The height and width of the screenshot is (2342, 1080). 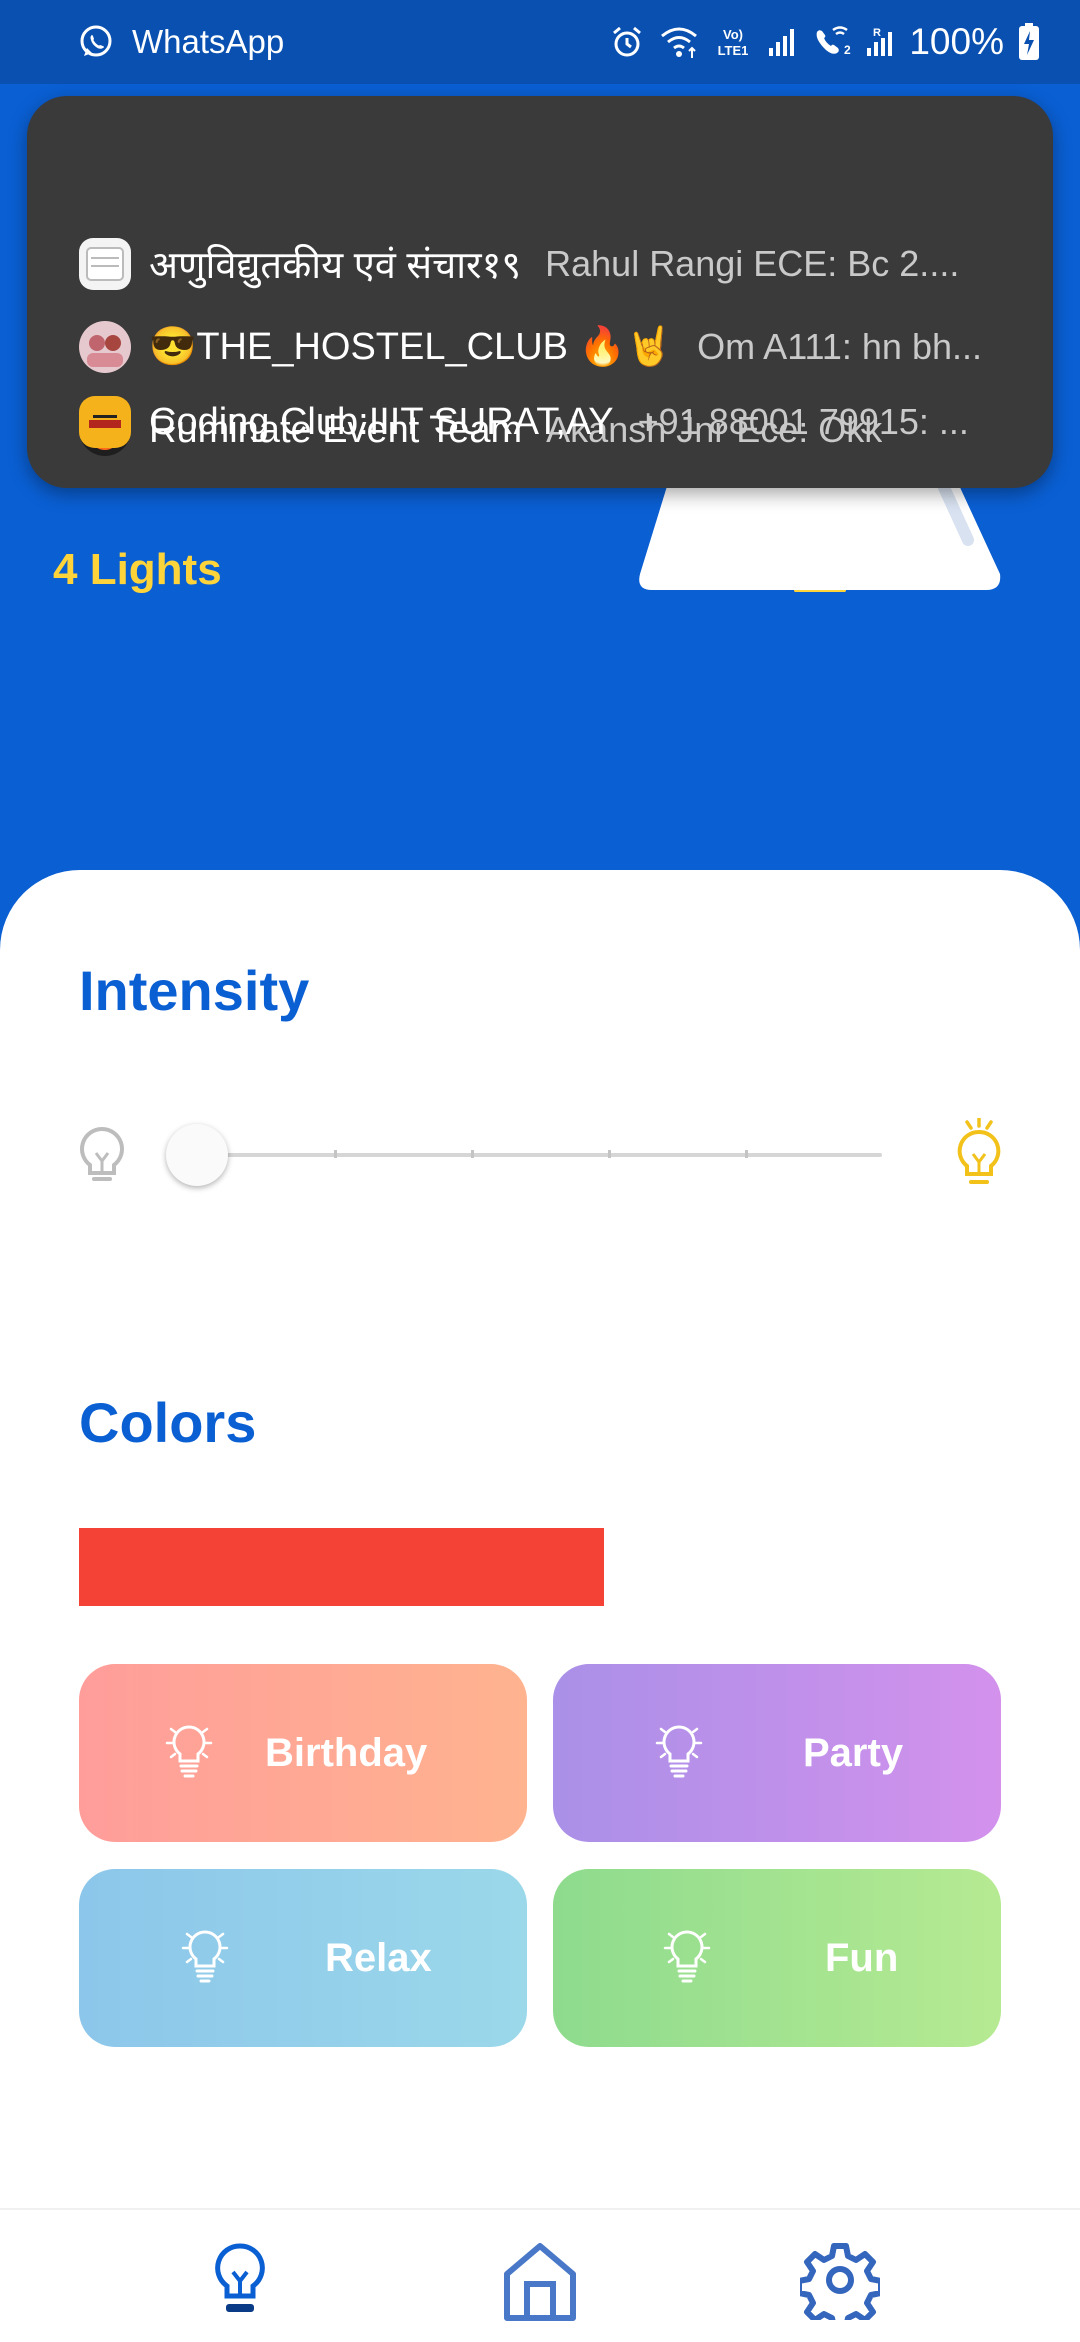 I want to click on coding-mafia-avatar, so click(x=105, y=422).